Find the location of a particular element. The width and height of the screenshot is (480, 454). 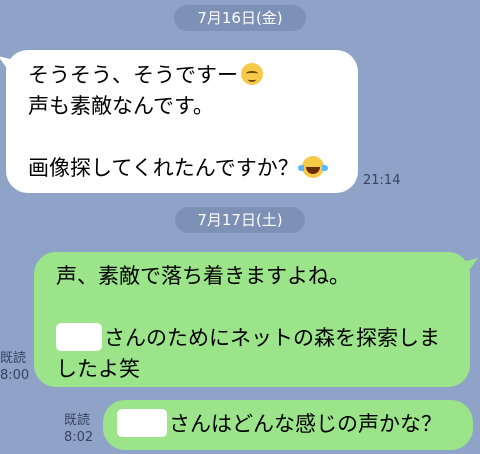

message-text: 画像探してくれたんですか？ is located at coordinates (163, 168).